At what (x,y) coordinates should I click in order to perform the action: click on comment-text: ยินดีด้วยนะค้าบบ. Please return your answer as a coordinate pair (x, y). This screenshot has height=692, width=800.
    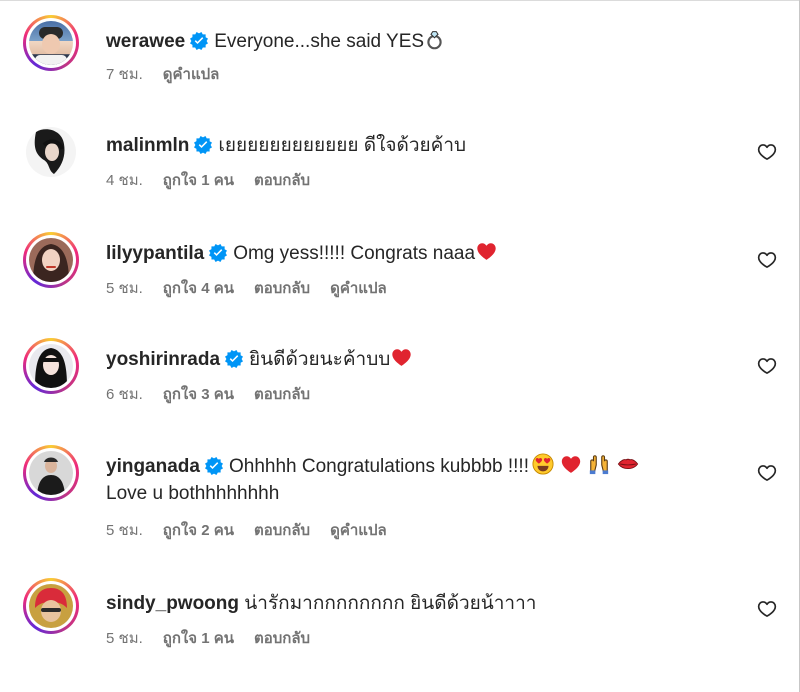
    Looking at the image, I should click on (320, 359).